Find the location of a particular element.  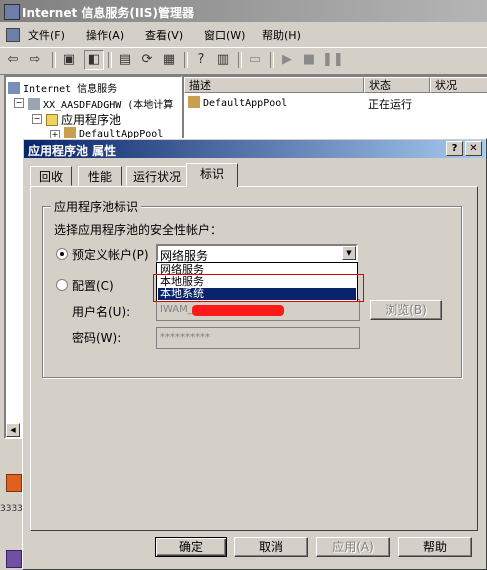

configurable-label: 配置(C) is located at coordinates (93, 286).